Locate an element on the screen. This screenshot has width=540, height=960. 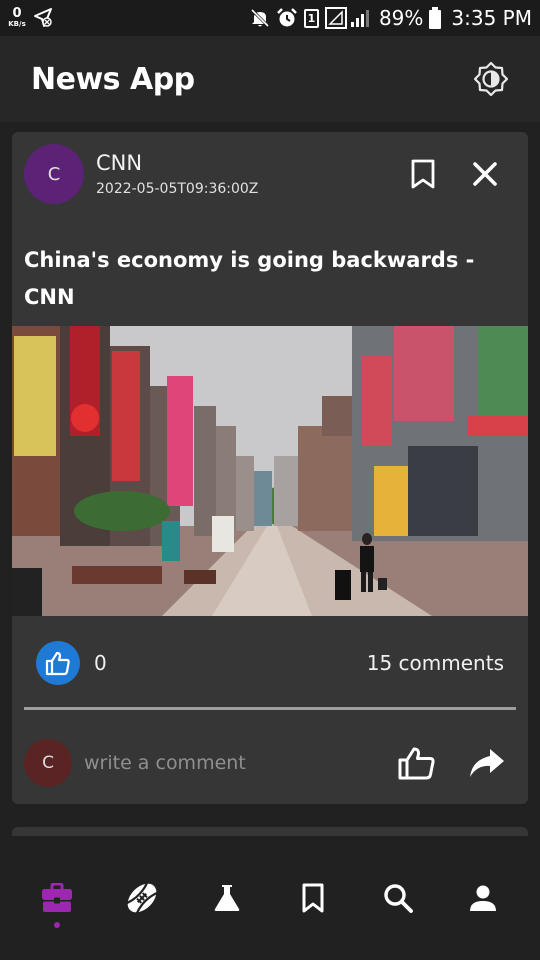
close-icon is located at coordinates (485, 174).